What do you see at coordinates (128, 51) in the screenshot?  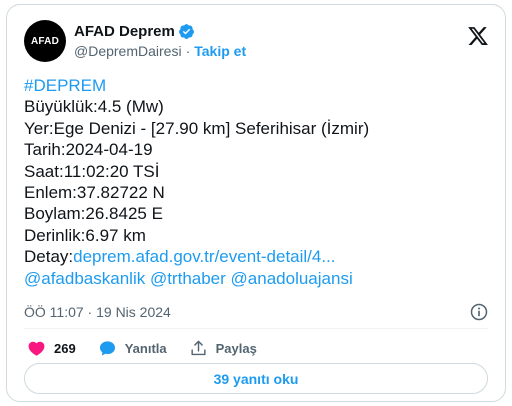 I see `account-handle: @DepremDairesi` at bounding box center [128, 51].